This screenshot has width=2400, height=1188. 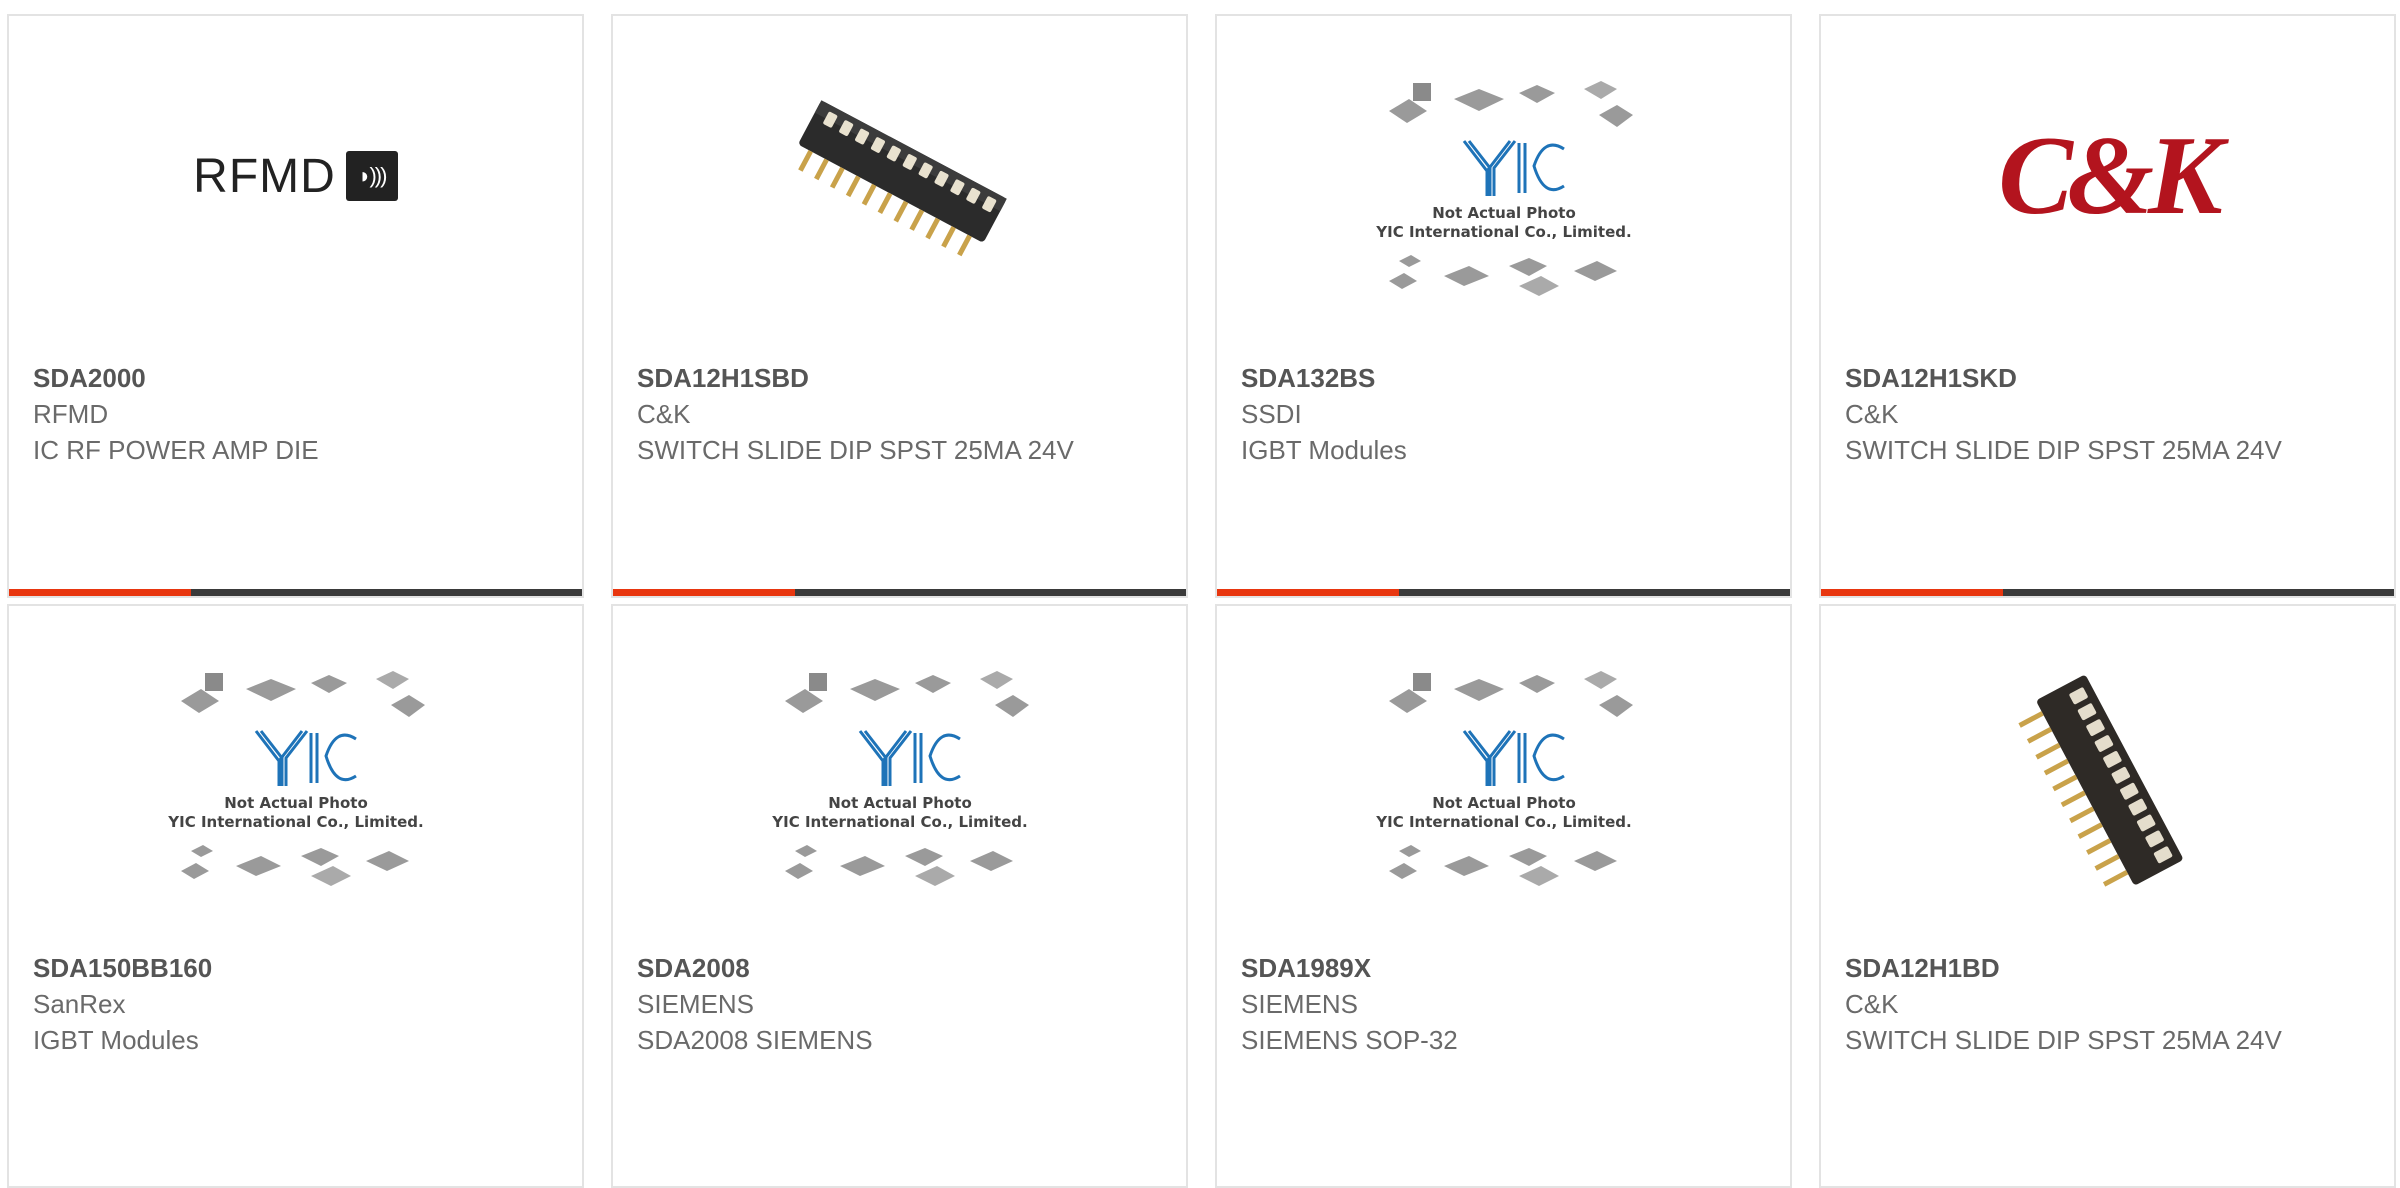 What do you see at coordinates (1476, 968) in the screenshot?
I see `part-number: SDA1989X` at bounding box center [1476, 968].